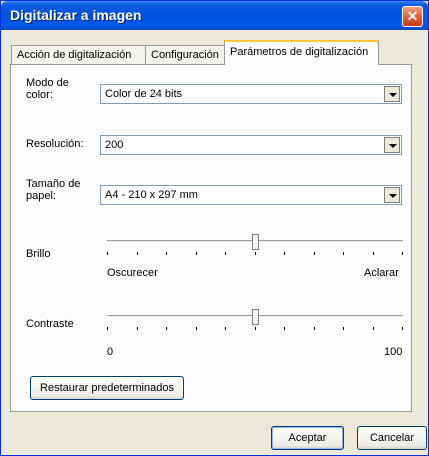  Describe the element at coordinates (255, 317) in the screenshot. I see `contrast-thumb` at that location.